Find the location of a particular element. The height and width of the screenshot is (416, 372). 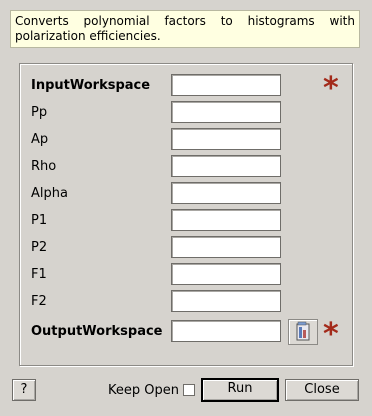

row-pp: Pp is located at coordinates (191, 112).